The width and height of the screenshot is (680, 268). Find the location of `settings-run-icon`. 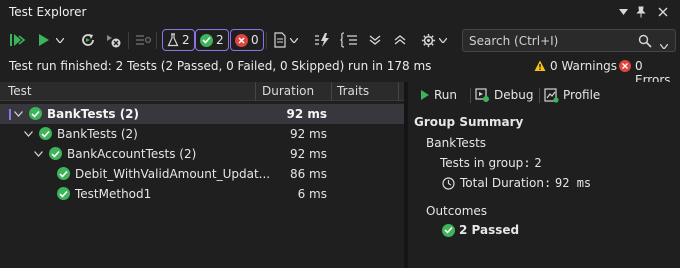

settings-run-icon is located at coordinates (143, 40).